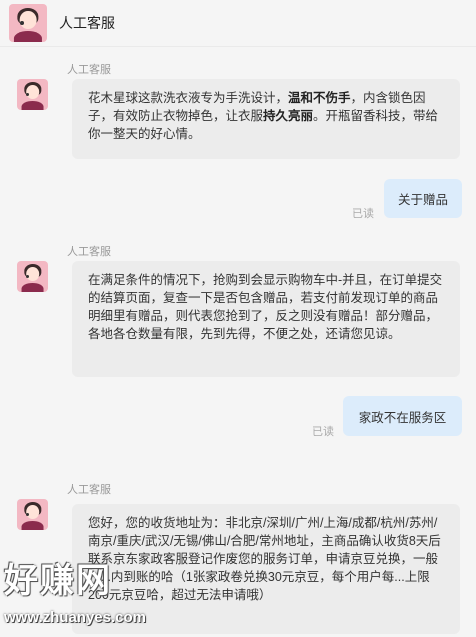 This screenshot has height=637, width=476. Describe the element at coordinates (87, 23) in the screenshot. I see `chat-title: 人工客服` at that location.